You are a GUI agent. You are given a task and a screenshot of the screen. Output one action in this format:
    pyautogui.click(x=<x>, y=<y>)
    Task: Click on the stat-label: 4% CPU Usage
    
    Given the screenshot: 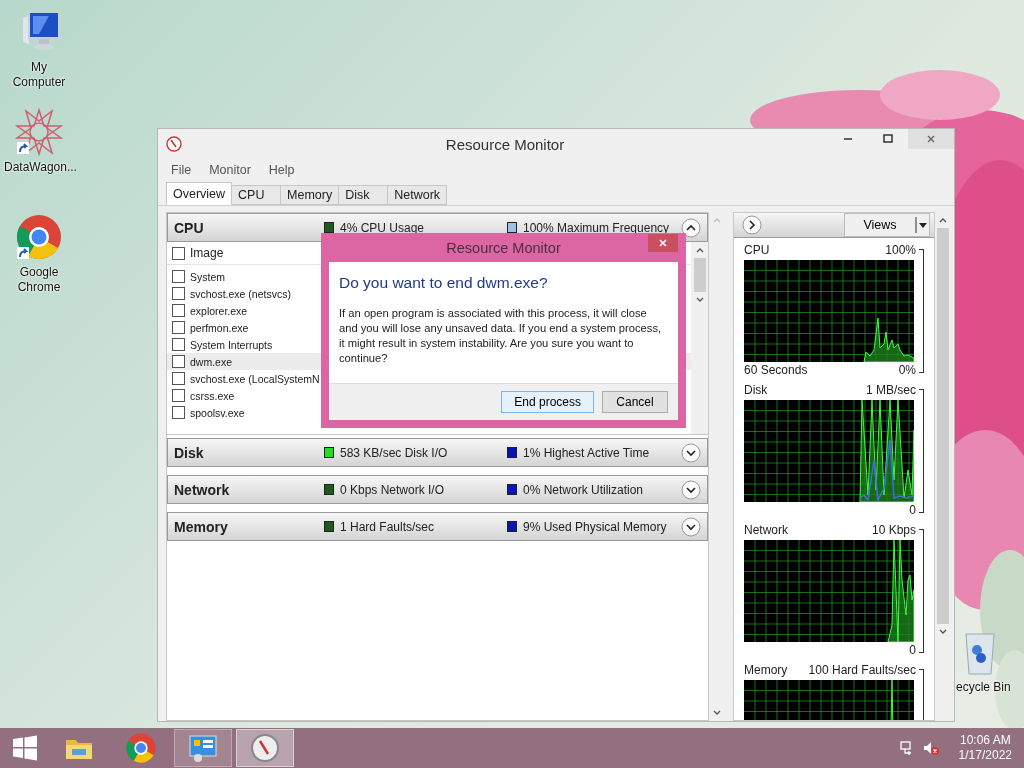 What is the action you would take?
    pyautogui.click(x=382, y=227)
    